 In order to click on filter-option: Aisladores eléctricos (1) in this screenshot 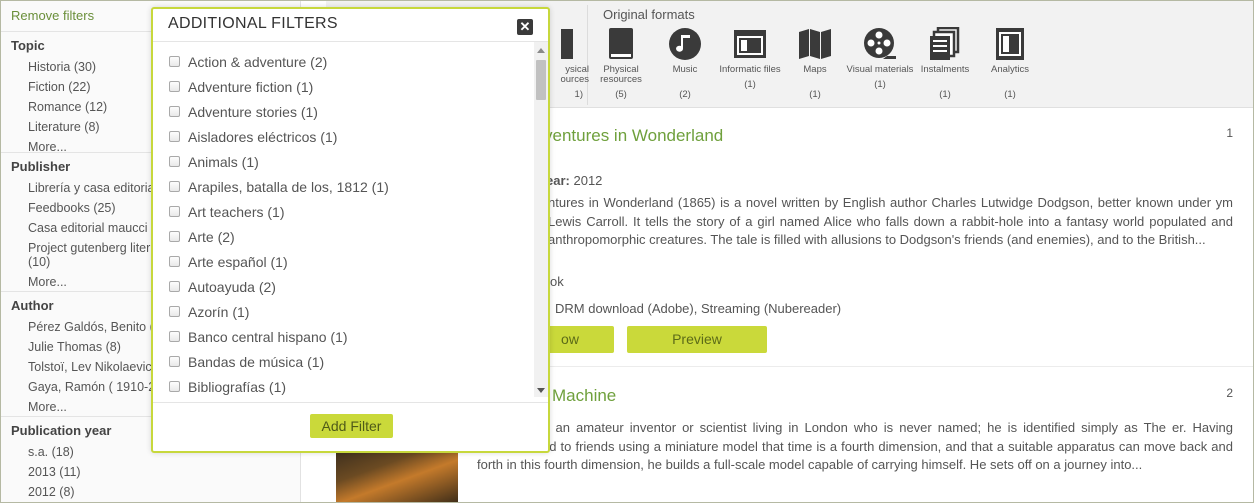, I will do `click(343, 136)`.